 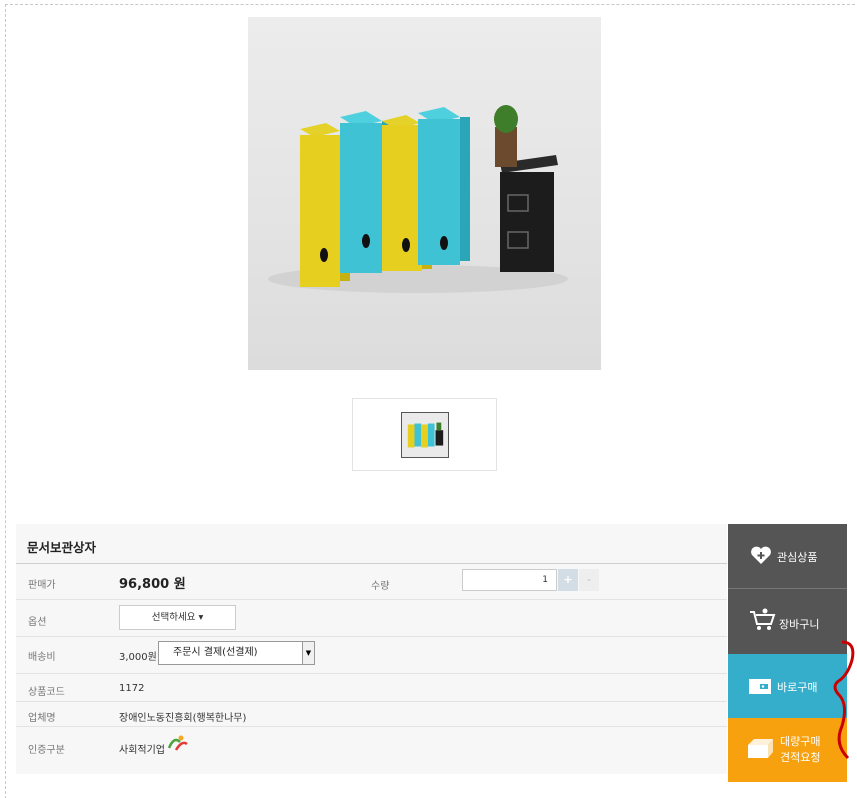 I want to click on shipping-fee: 3,000원, so click(x=138, y=657).